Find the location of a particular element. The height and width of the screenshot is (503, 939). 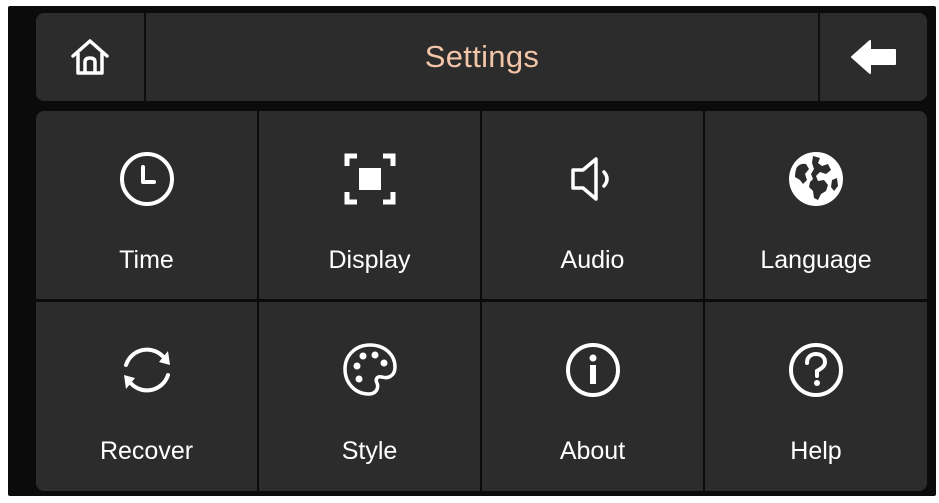

display-icon is located at coordinates (370, 179).